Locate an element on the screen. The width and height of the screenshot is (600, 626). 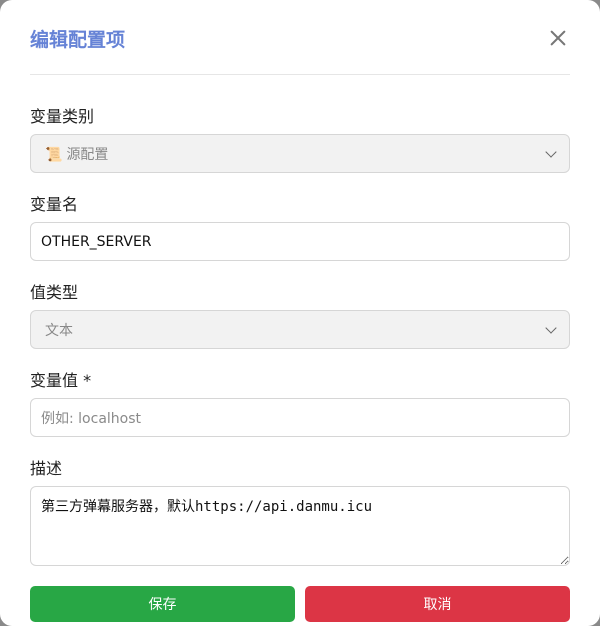
category-value: 📜 源配置 is located at coordinates (76, 154).